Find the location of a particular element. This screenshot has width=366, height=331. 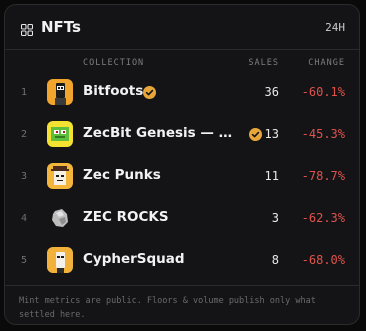

sales-count: 8 is located at coordinates (275, 260).